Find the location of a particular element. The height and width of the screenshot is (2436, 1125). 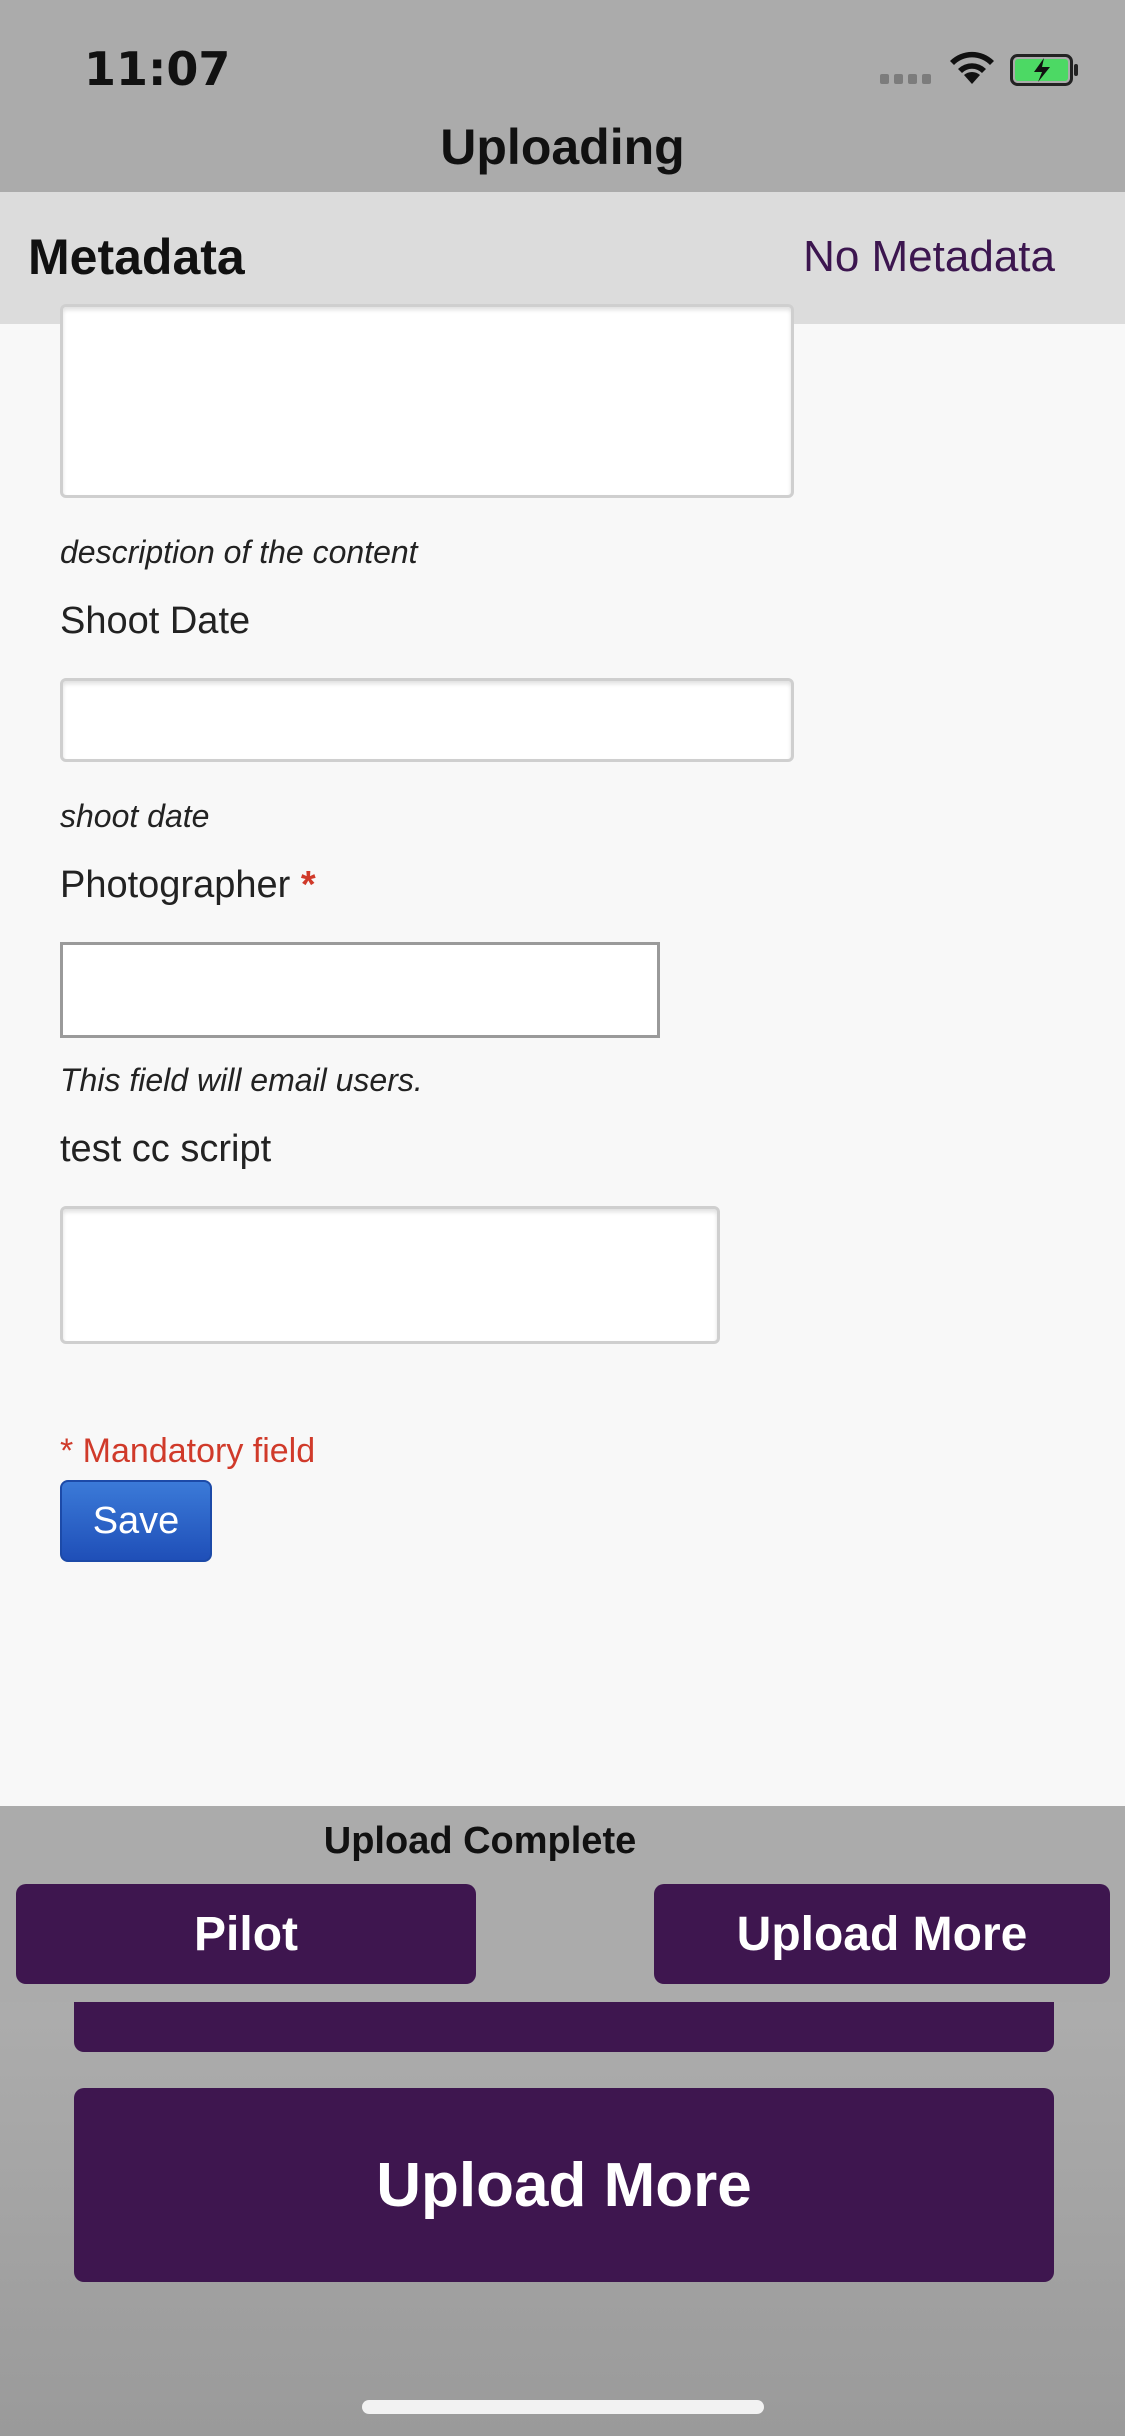

status-time: 11:07 is located at coordinates (157, 69).